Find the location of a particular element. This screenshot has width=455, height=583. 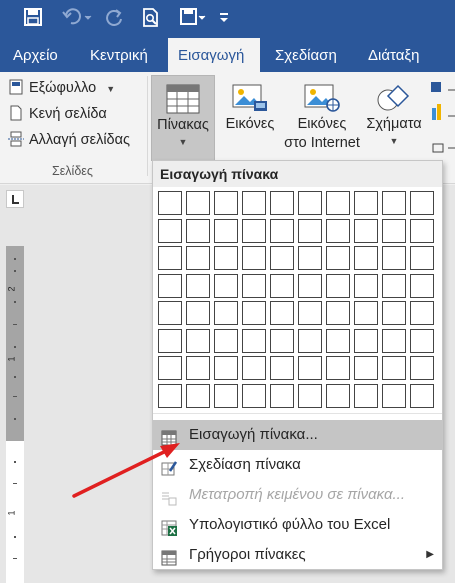

page-break-button: Αλλαγή σελίδας is located at coordinates (69, 140).